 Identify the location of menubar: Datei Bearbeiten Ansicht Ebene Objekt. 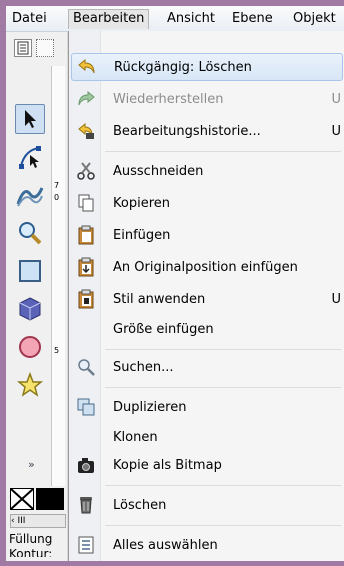
(175, 19).